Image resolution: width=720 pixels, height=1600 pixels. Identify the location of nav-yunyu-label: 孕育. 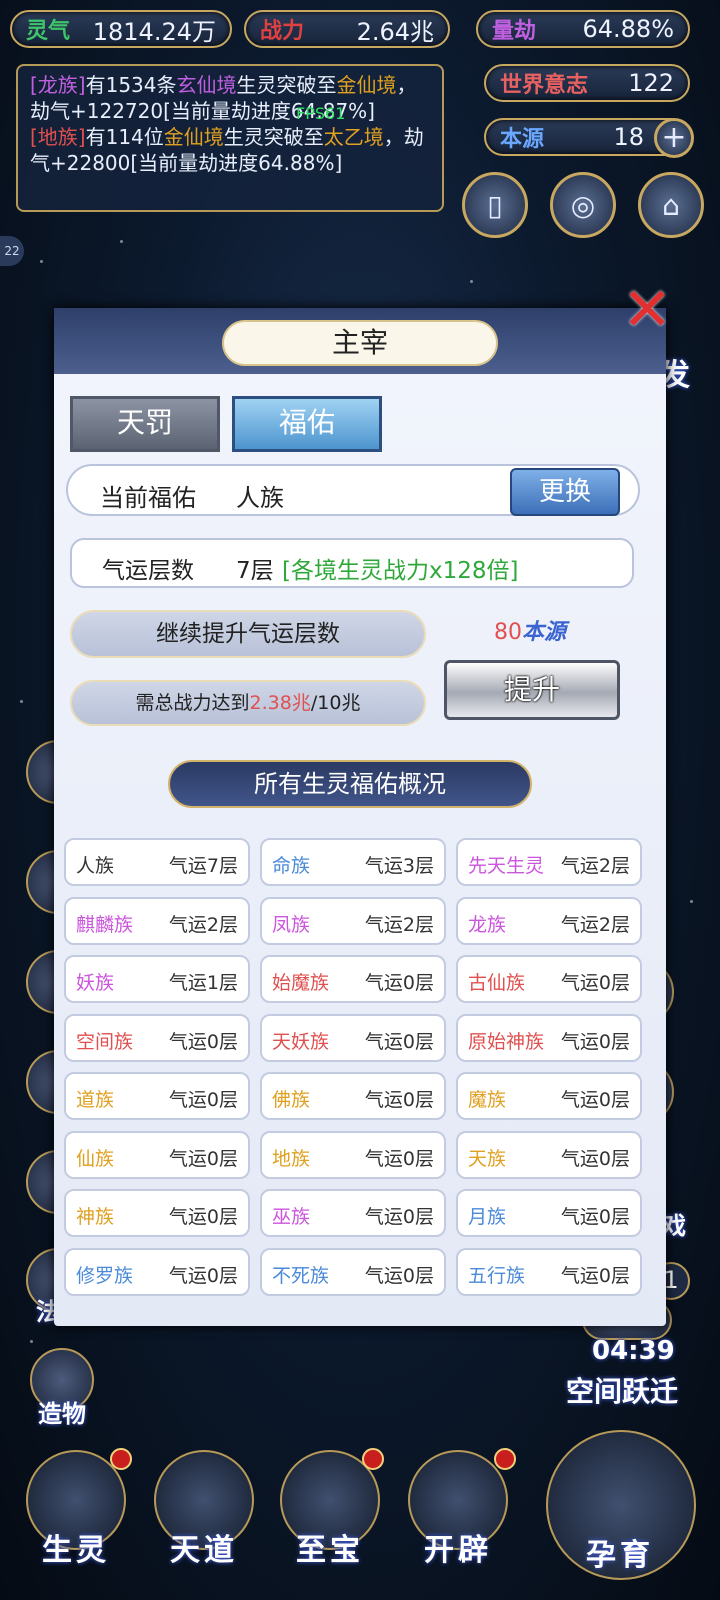
(620, 1555).